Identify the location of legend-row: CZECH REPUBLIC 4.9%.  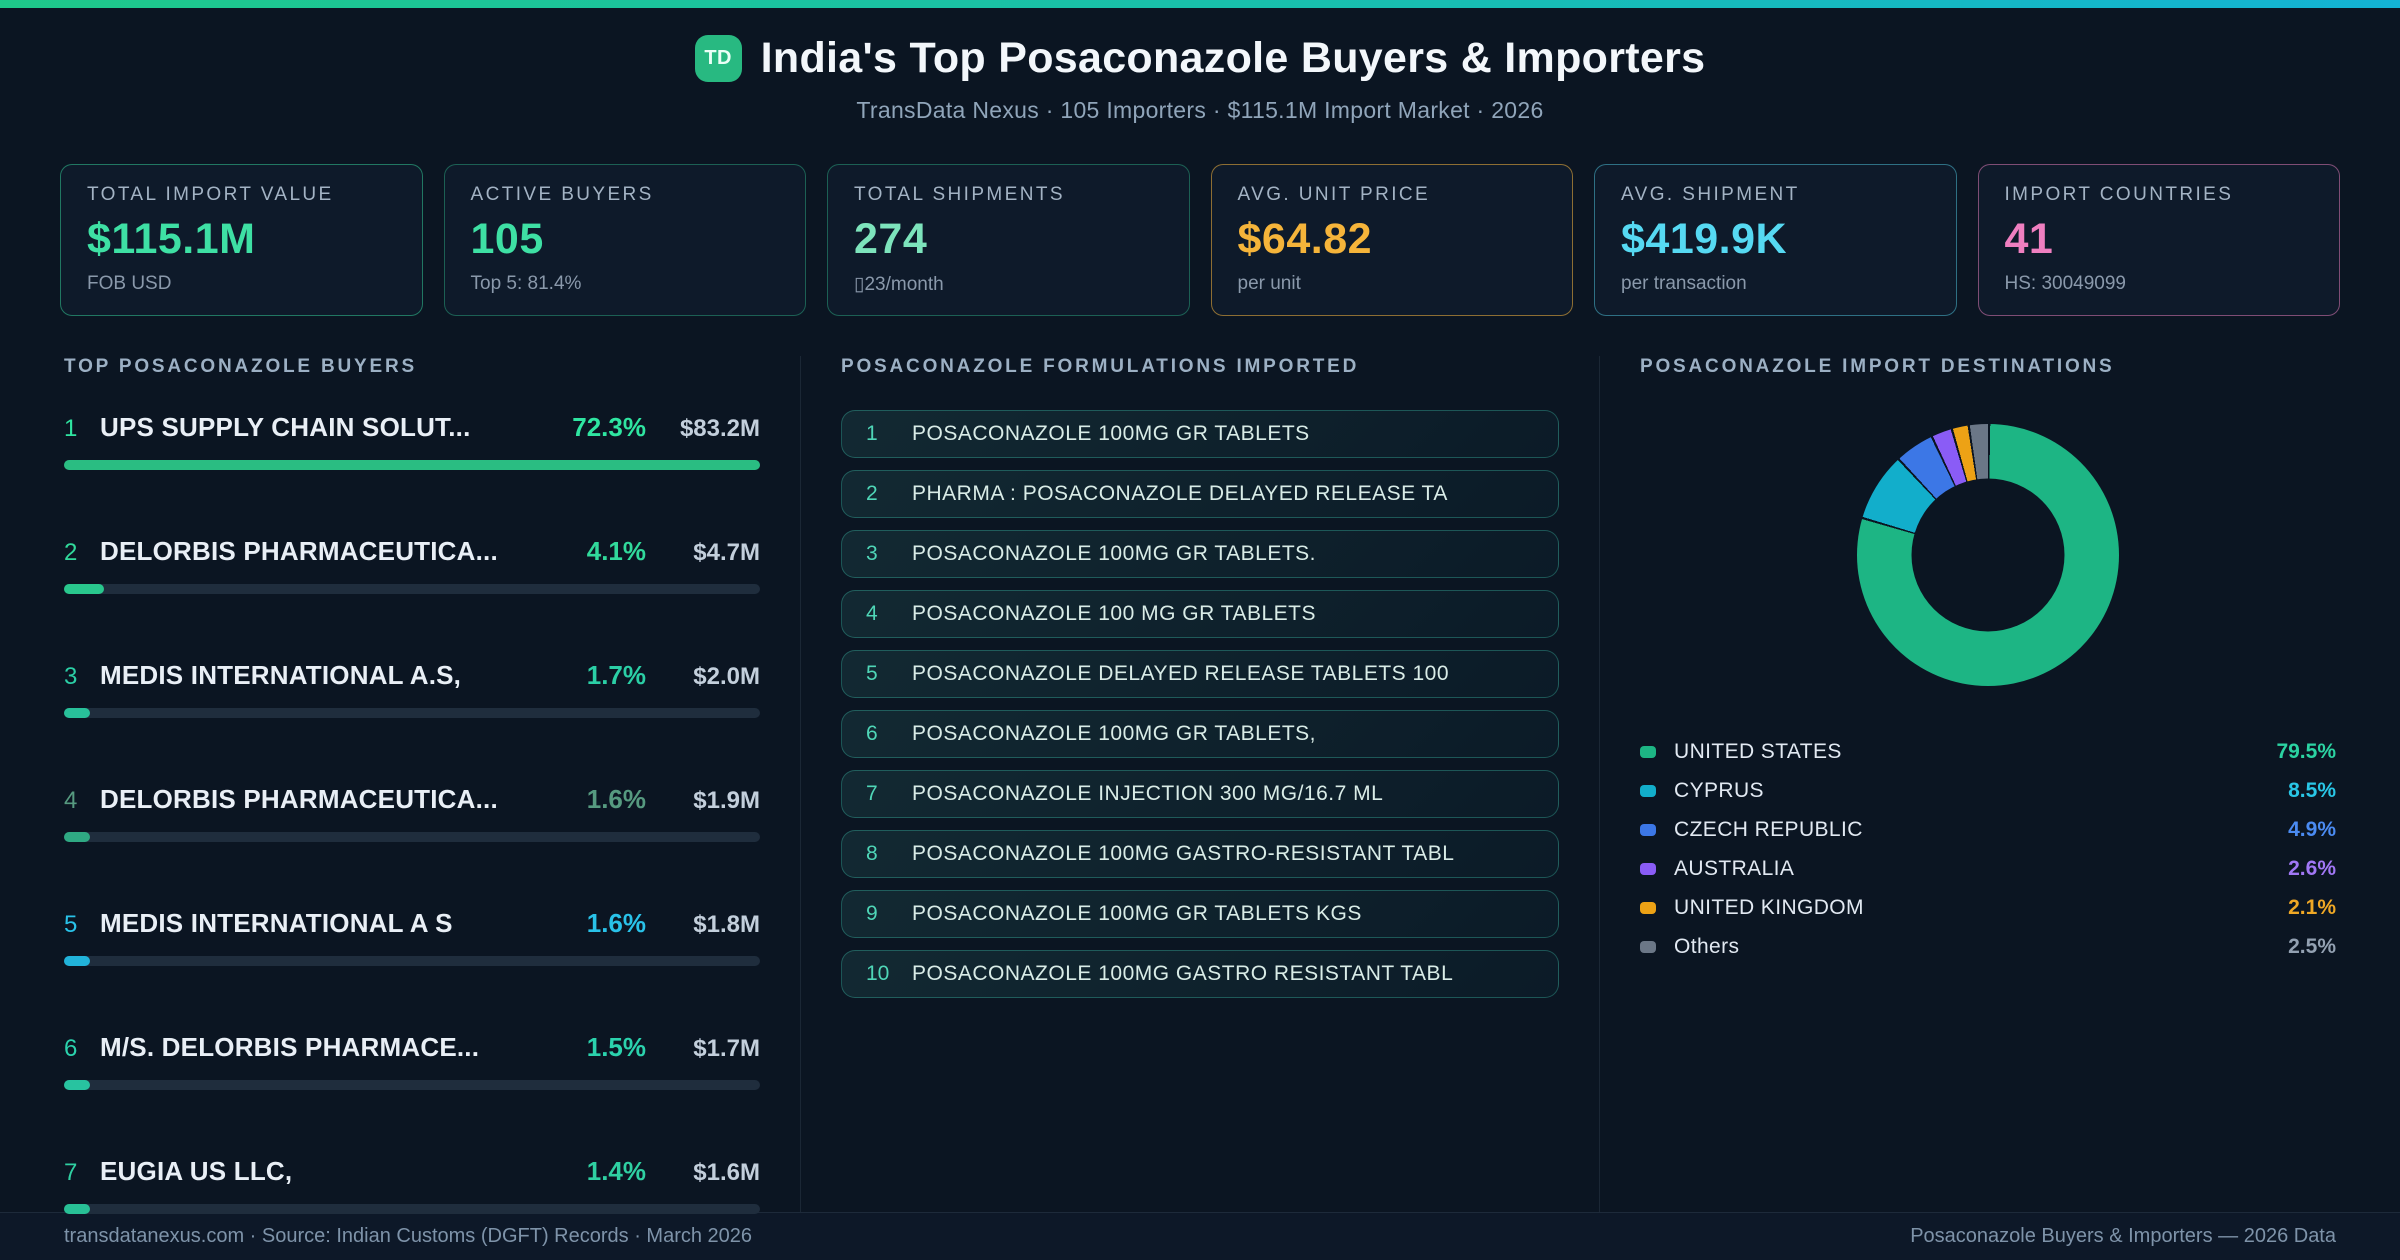
(1988, 829).